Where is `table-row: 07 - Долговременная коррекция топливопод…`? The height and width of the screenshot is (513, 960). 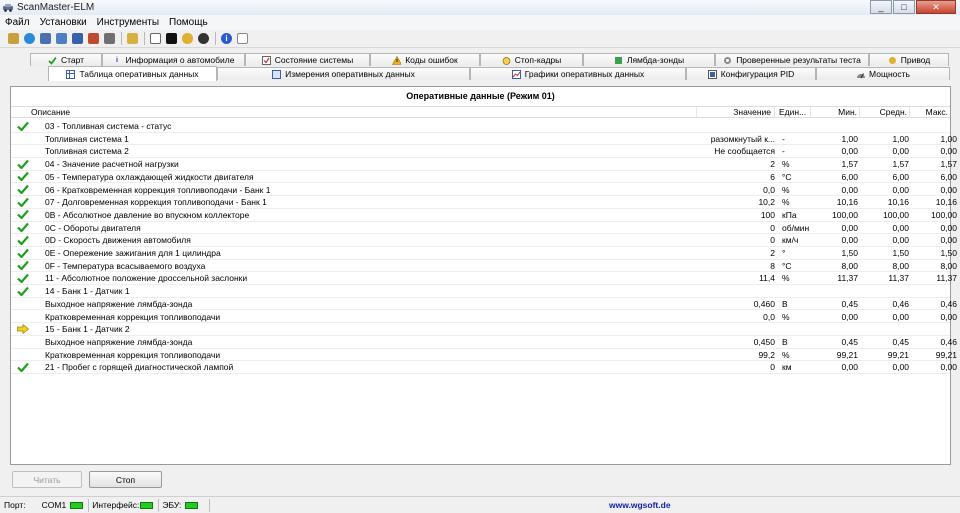
table-row: 07 - Долговременная коррекция топливопод… is located at coordinates (484, 202).